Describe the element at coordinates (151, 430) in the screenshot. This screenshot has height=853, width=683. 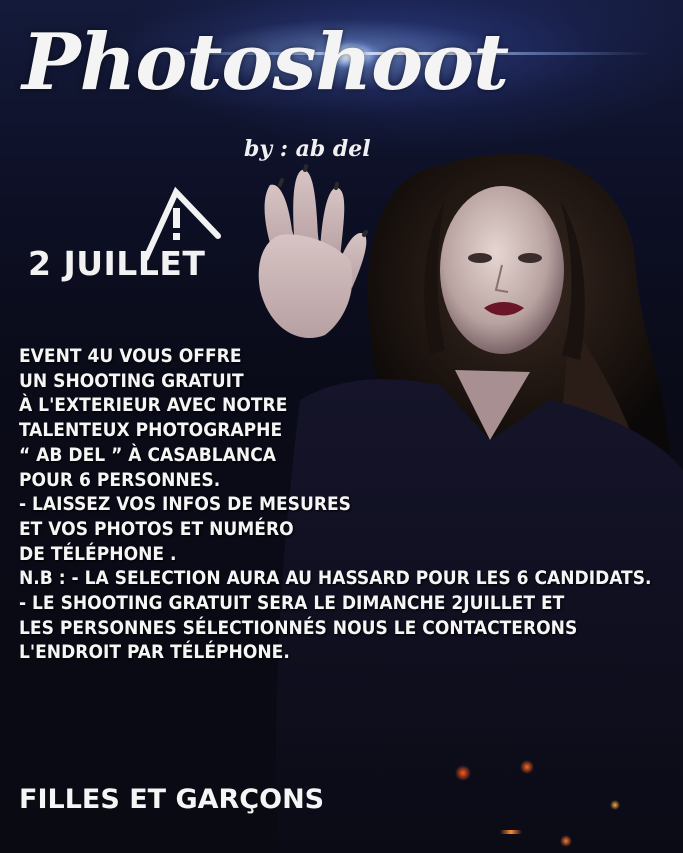
I see `description-line: TALENTEUX PHOTOGRAPHE` at that location.